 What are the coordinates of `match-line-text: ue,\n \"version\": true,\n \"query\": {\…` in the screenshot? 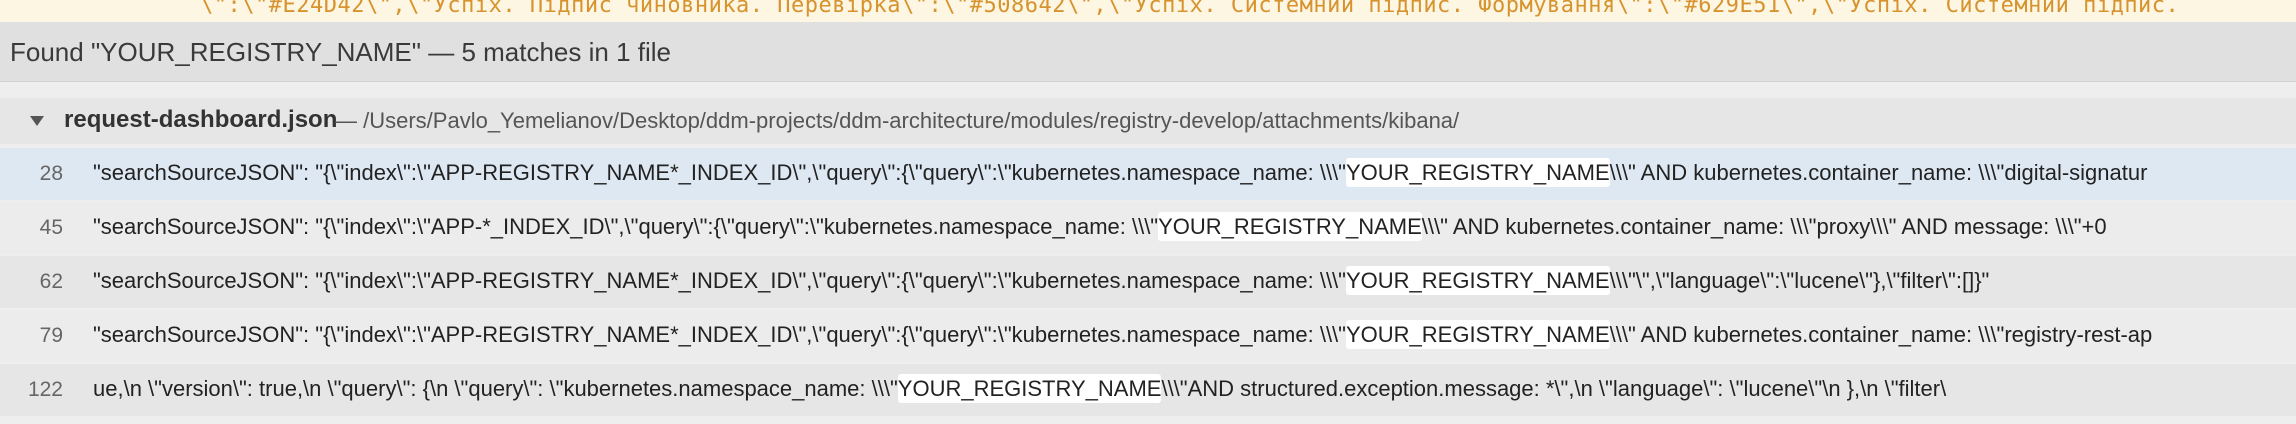 It's located at (1020, 388).